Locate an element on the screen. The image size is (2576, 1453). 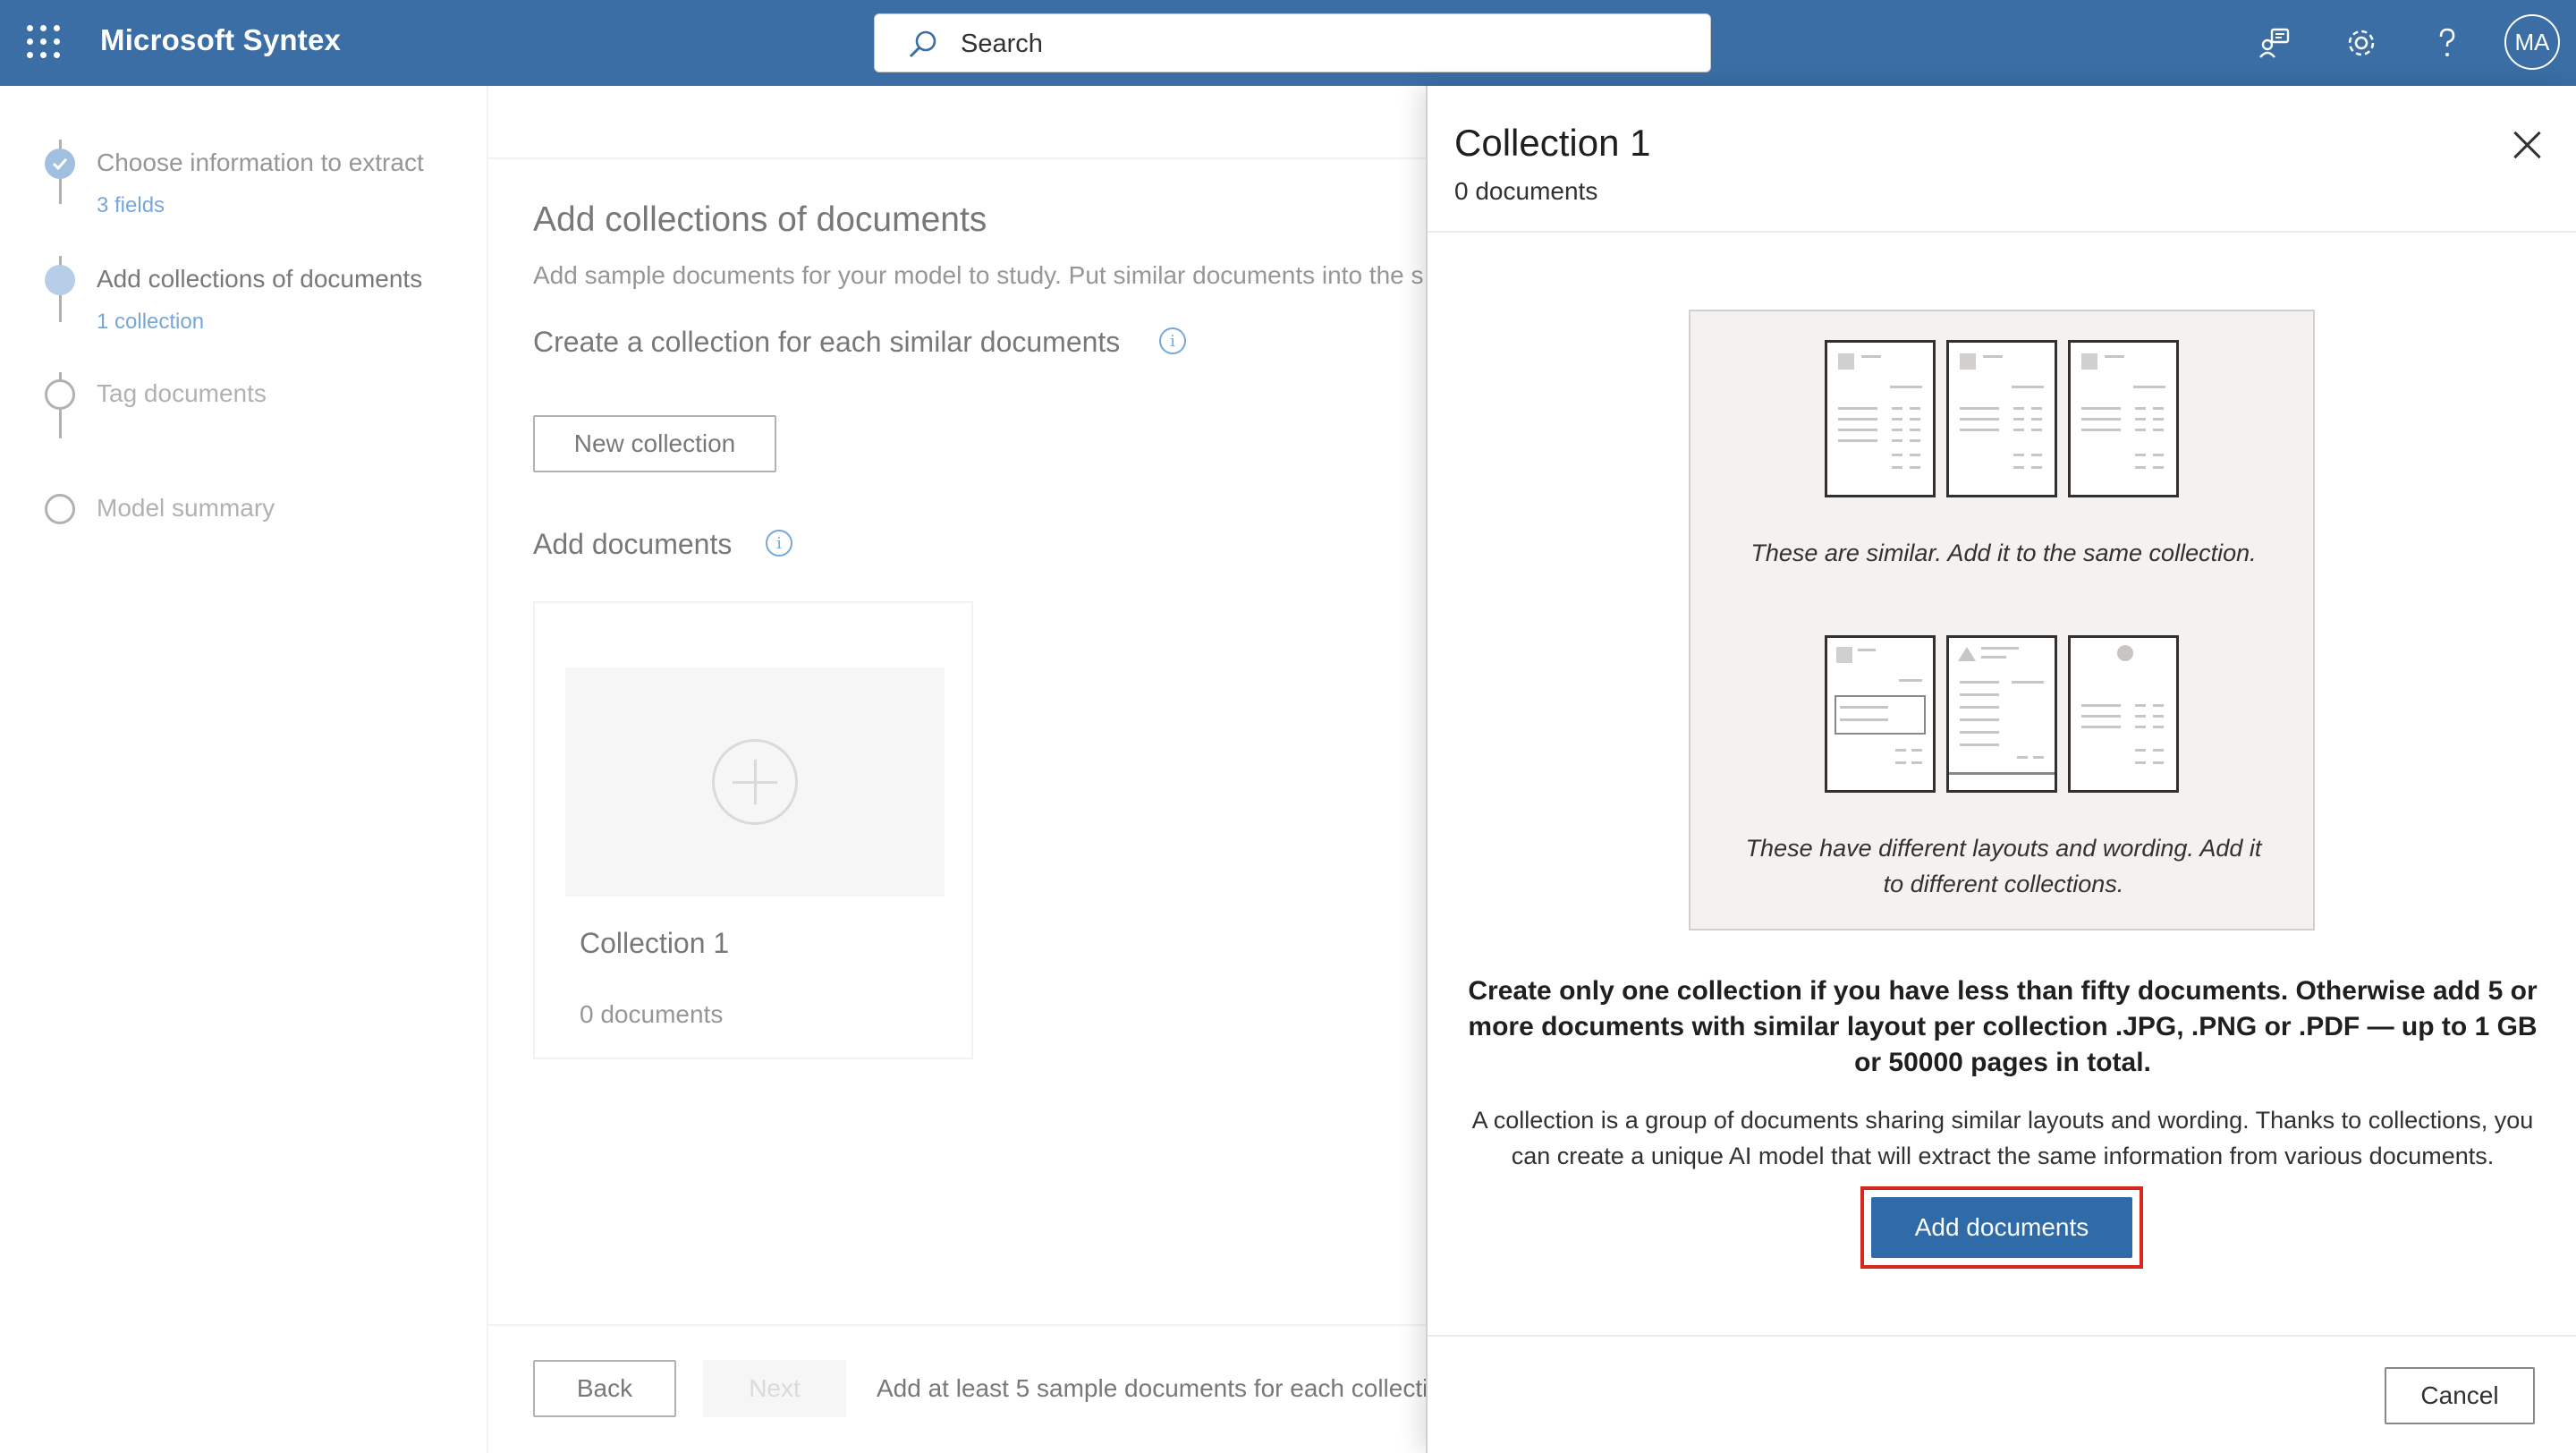
app-title: Microsoft Syntex is located at coordinates (220, 40).